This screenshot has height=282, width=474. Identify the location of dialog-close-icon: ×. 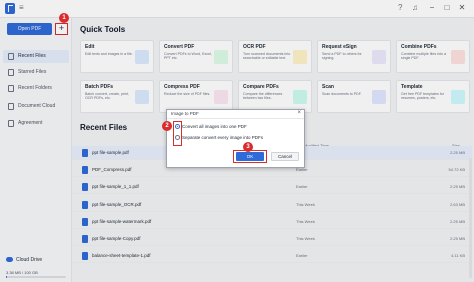
(299, 113).